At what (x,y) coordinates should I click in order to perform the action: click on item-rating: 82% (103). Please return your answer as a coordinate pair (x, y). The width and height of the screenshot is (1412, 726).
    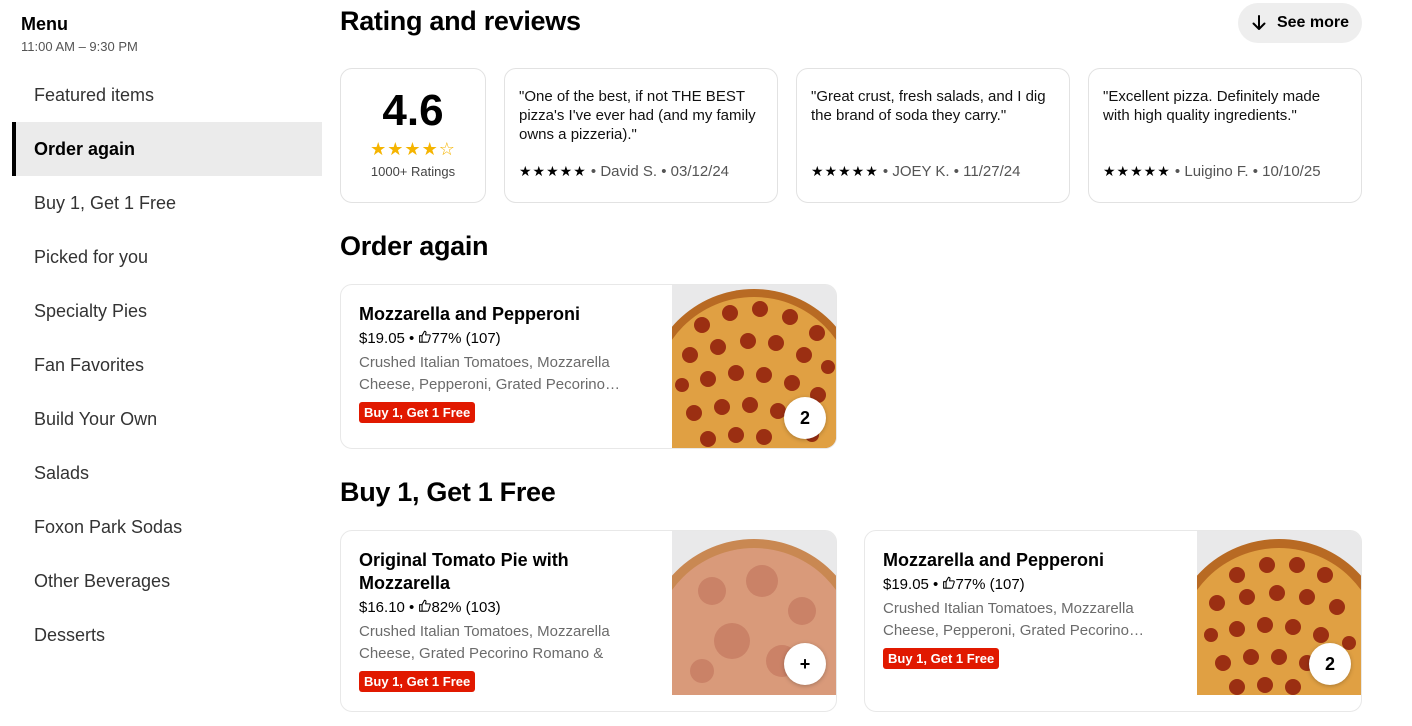
    Looking at the image, I should click on (466, 607).